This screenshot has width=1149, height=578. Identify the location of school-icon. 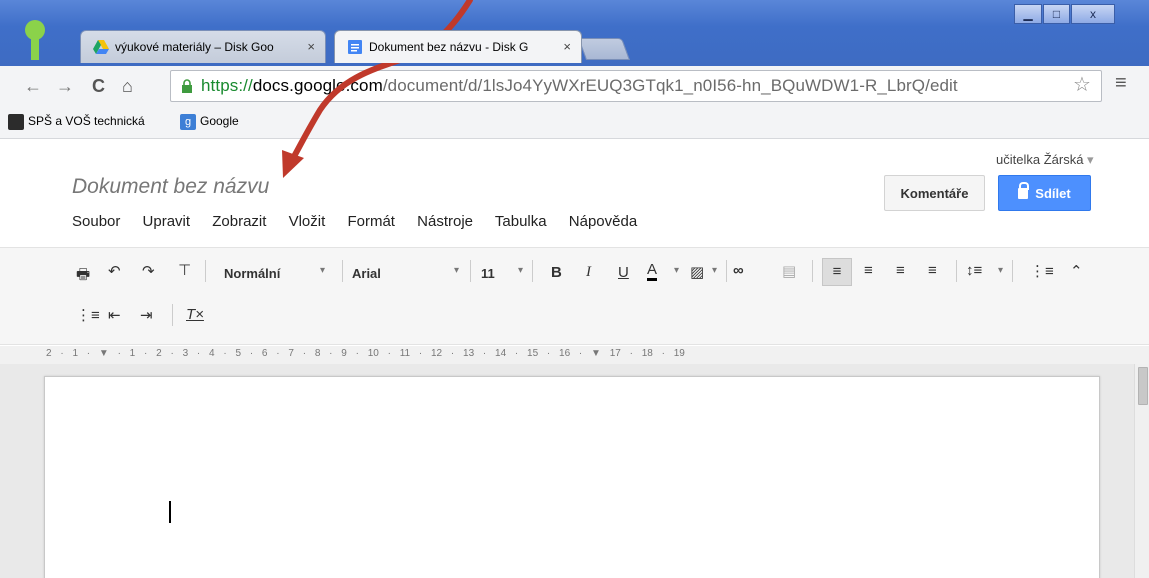
(16, 122).